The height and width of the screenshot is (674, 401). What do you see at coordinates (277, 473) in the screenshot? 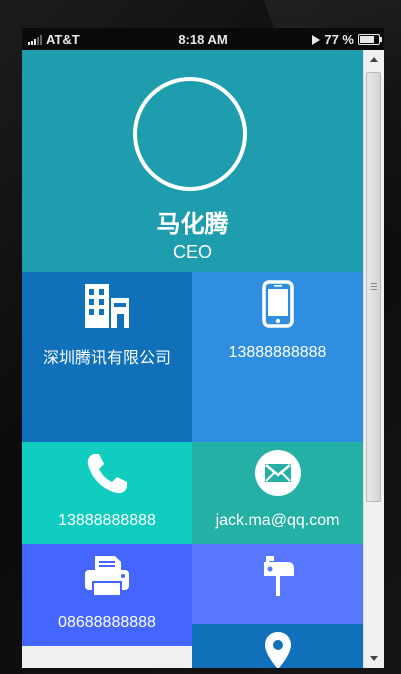
I see `envelope-icon` at bounding box center [277, 473].